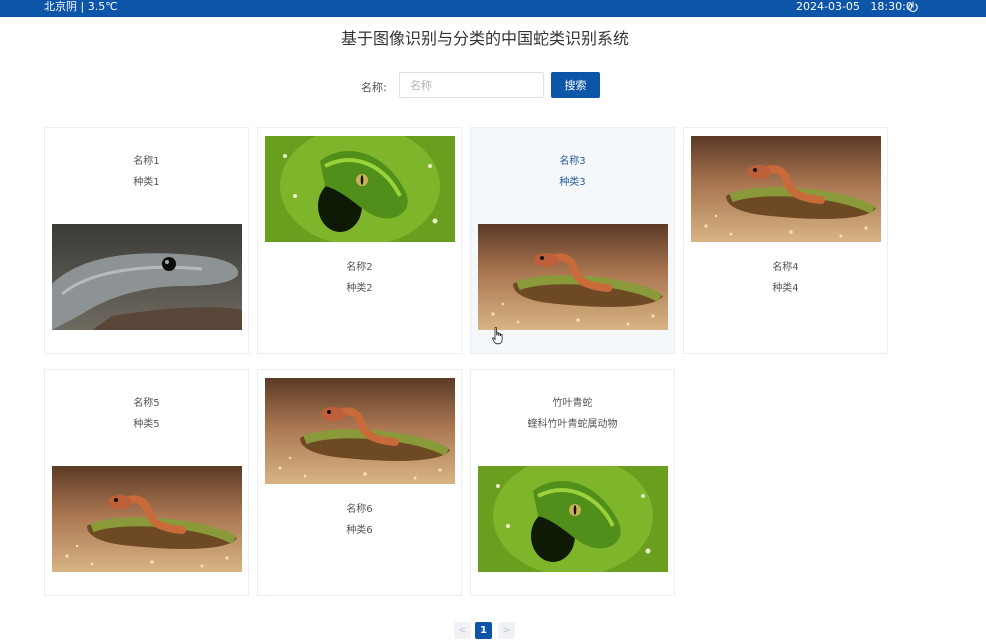  What do you see at coordinates (785, 288) in the screenshot?
I see `card-type: 种类4` at bounding box center [785, 288].